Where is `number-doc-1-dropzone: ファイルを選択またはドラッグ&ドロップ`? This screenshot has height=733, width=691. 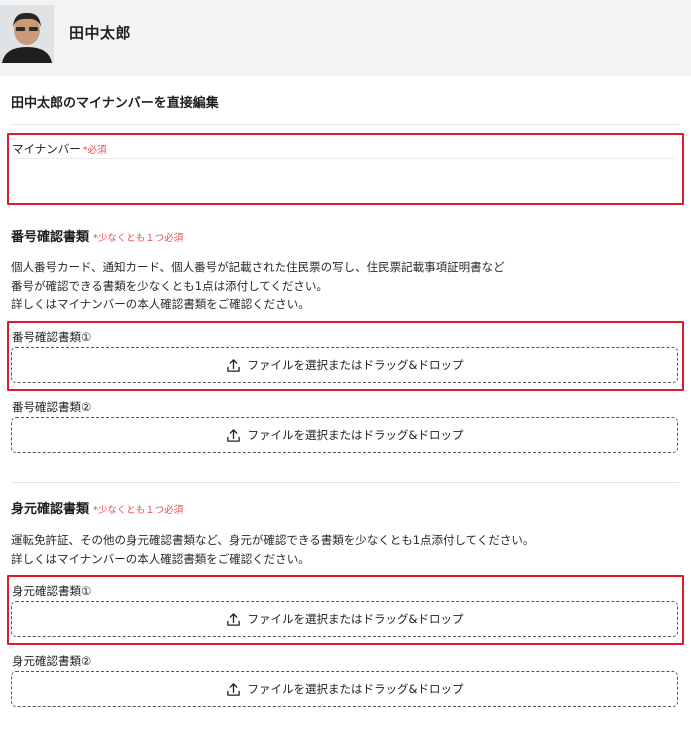 number-doc-1-dropzone: ファイルを選択またはドラッグ&ドロップ is located at coordinates (344, 365).